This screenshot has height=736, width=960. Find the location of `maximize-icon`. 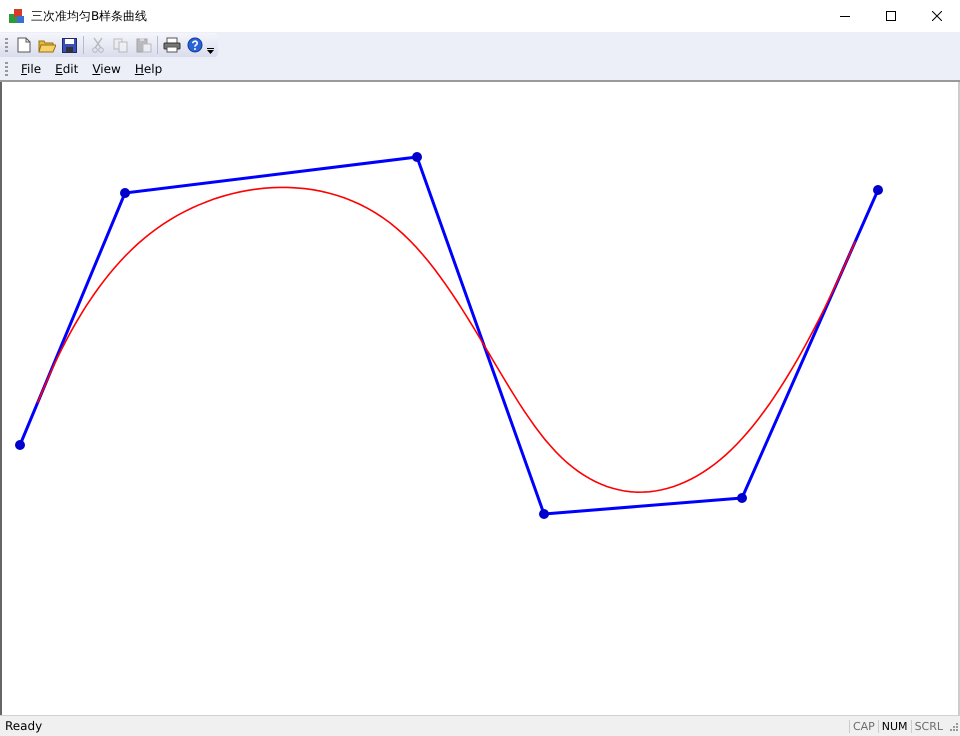

maximize-icon is located at coordinates (891, 16).